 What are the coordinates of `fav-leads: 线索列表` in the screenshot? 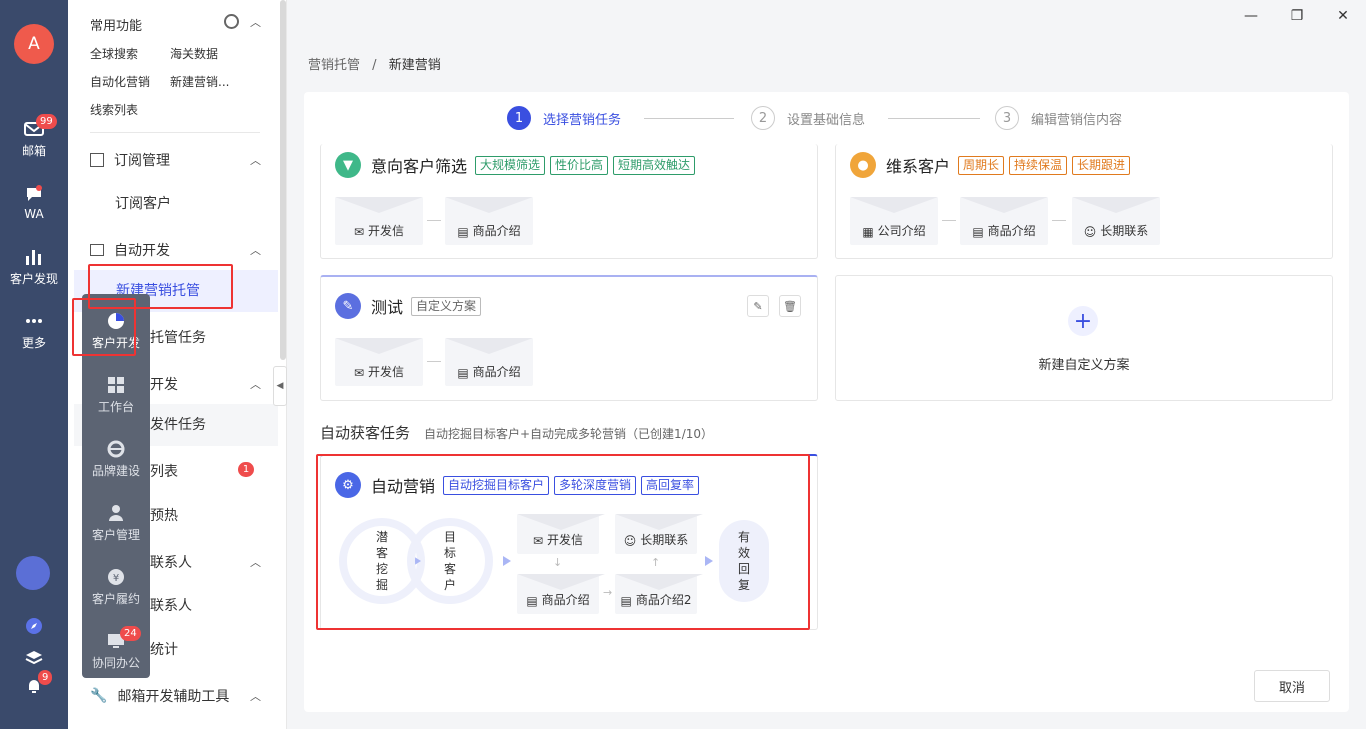 It's located at (114, 109).